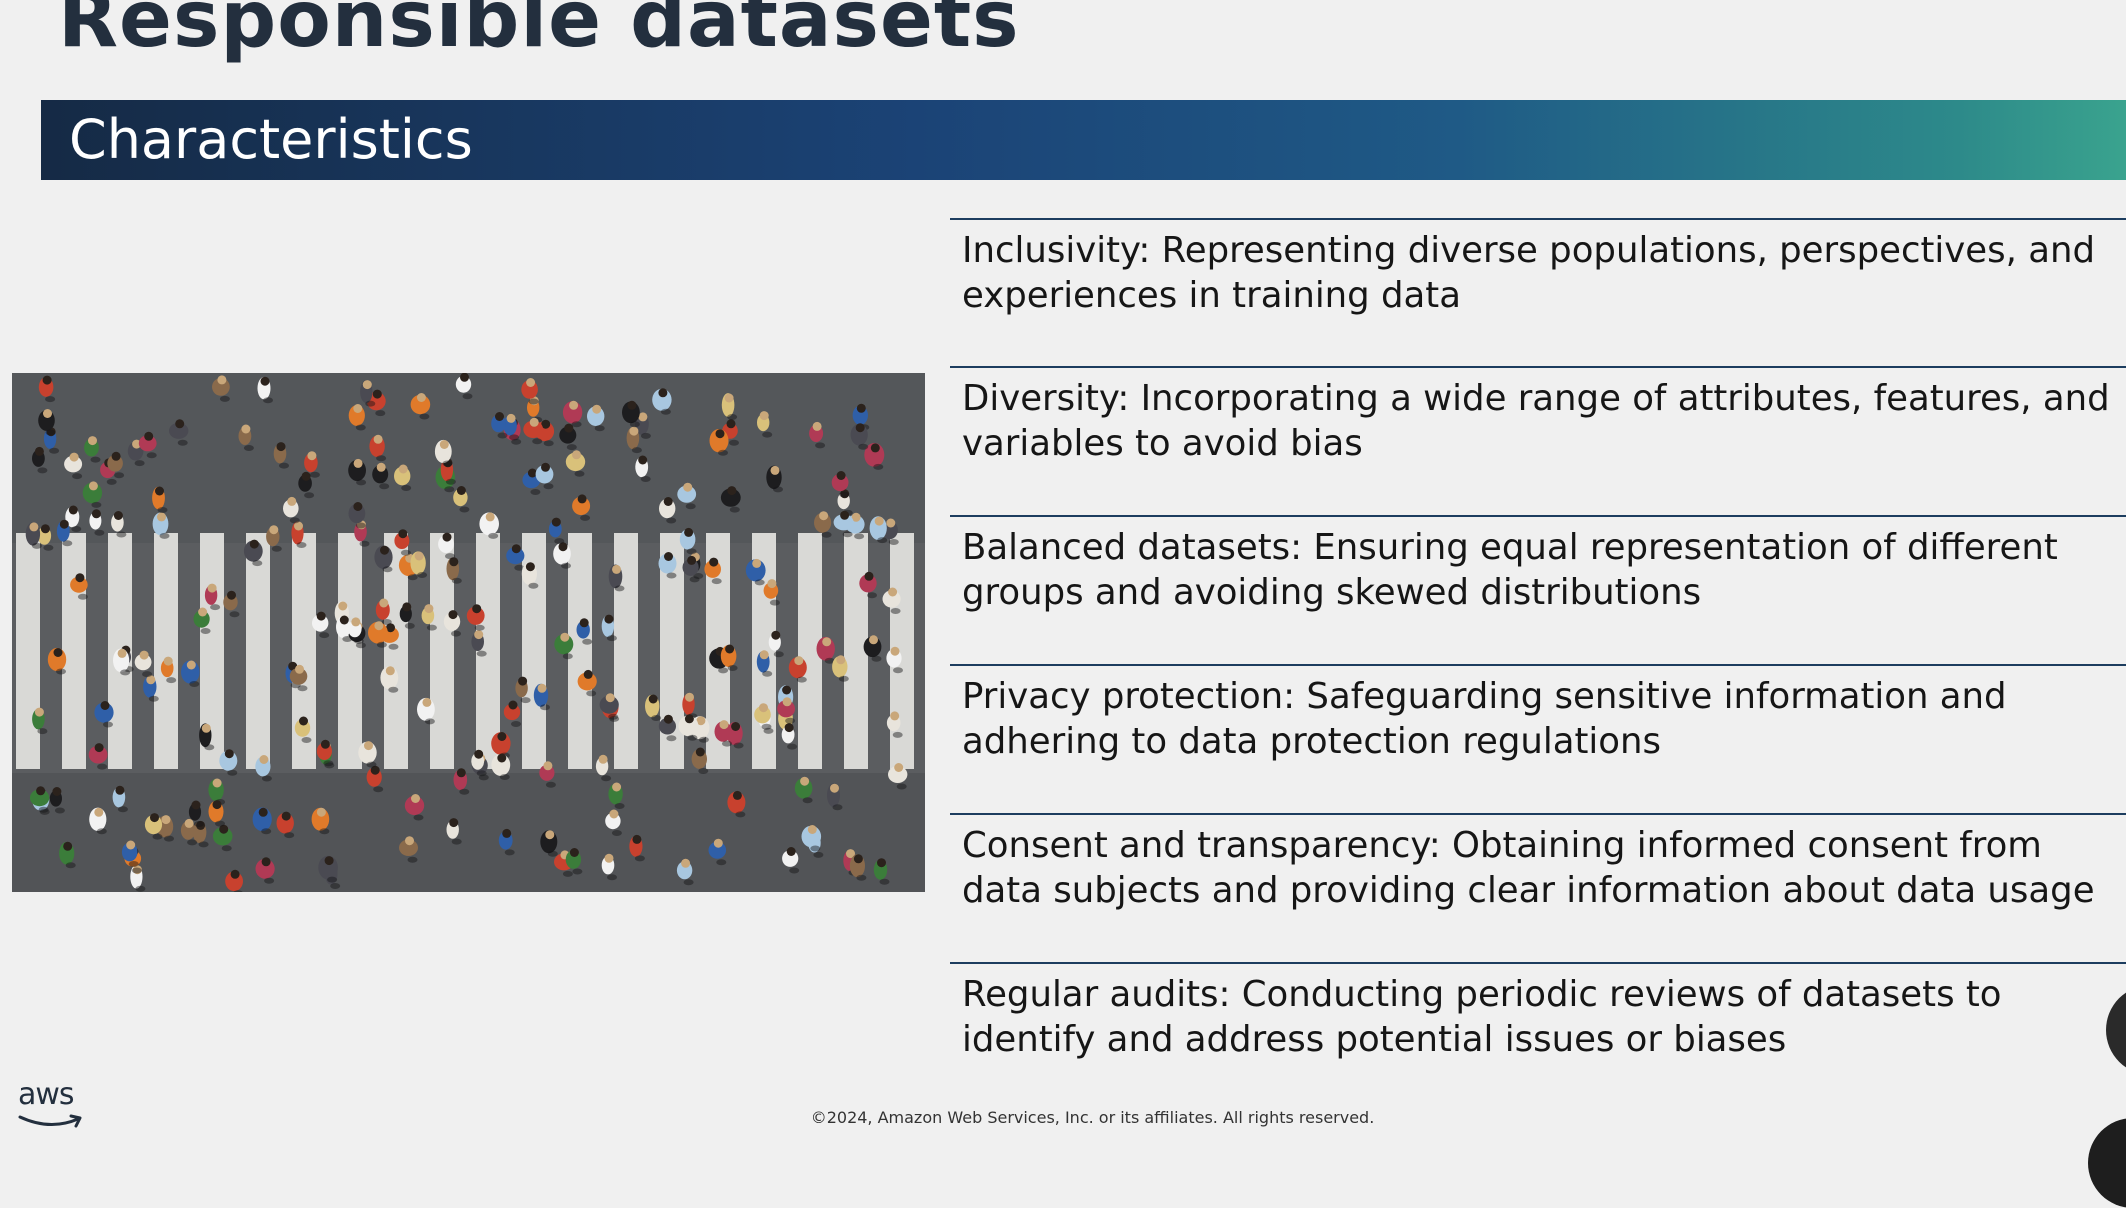 This screenshot has width=2126, height=1208. Describe the element at coordinates (539, 32) in the screenshot. I see `slide-title: Responsible datasets` at that location.